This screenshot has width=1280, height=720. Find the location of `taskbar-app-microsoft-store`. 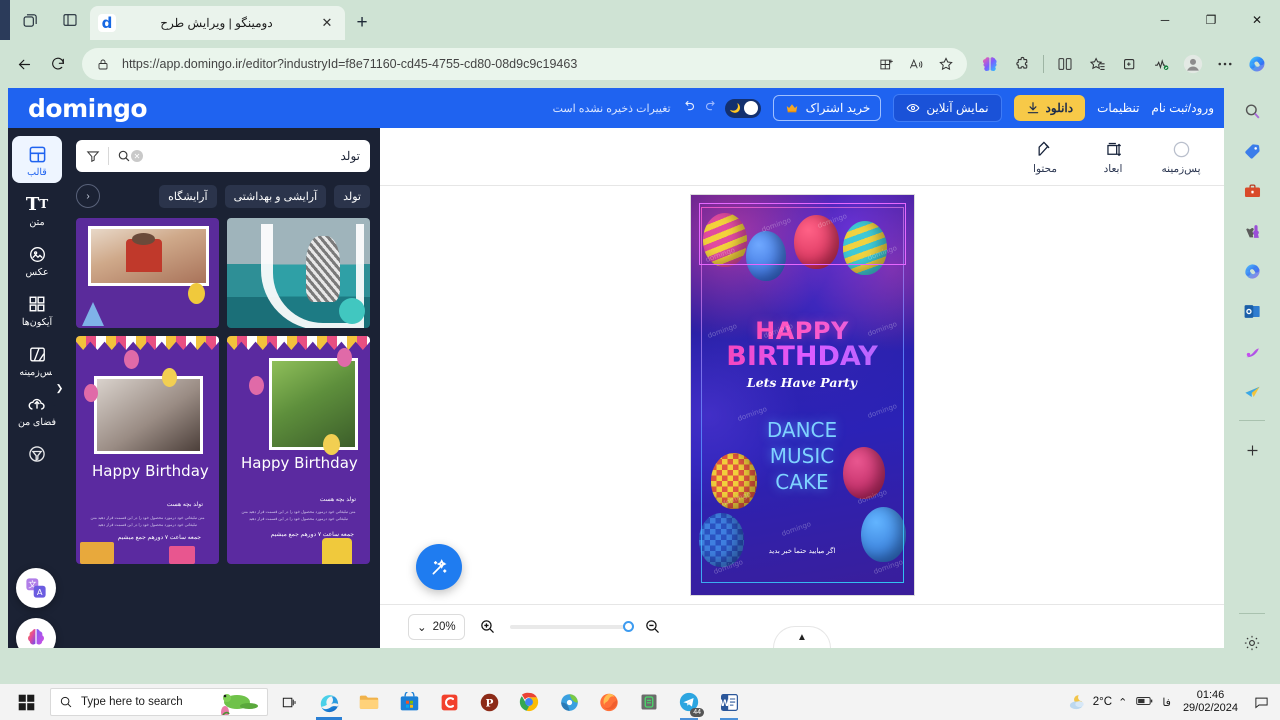

taskbar-app-microsoft-store is located at coordinates (409, 702).